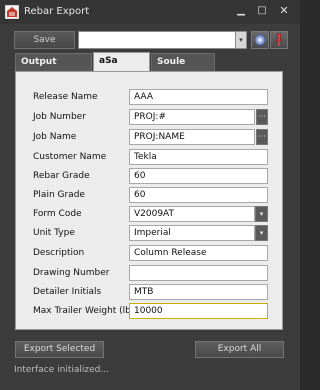 The width and height of the screenshot is (320, 390). Describe the element at coordinates (183, 68) in the screenshot. I see `tab-soule-header: Soule Header` at that location.